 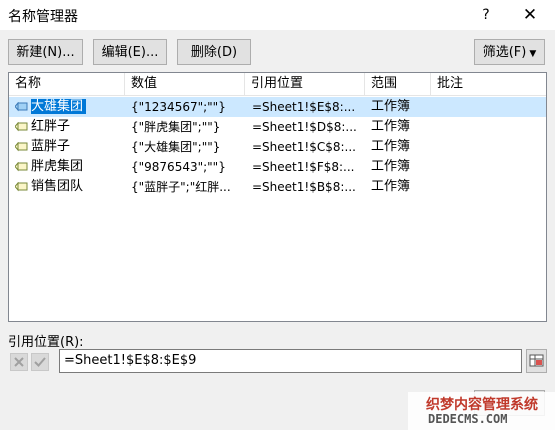 I want to click on delete-button: 删除(D), so click(x=214, y=52).